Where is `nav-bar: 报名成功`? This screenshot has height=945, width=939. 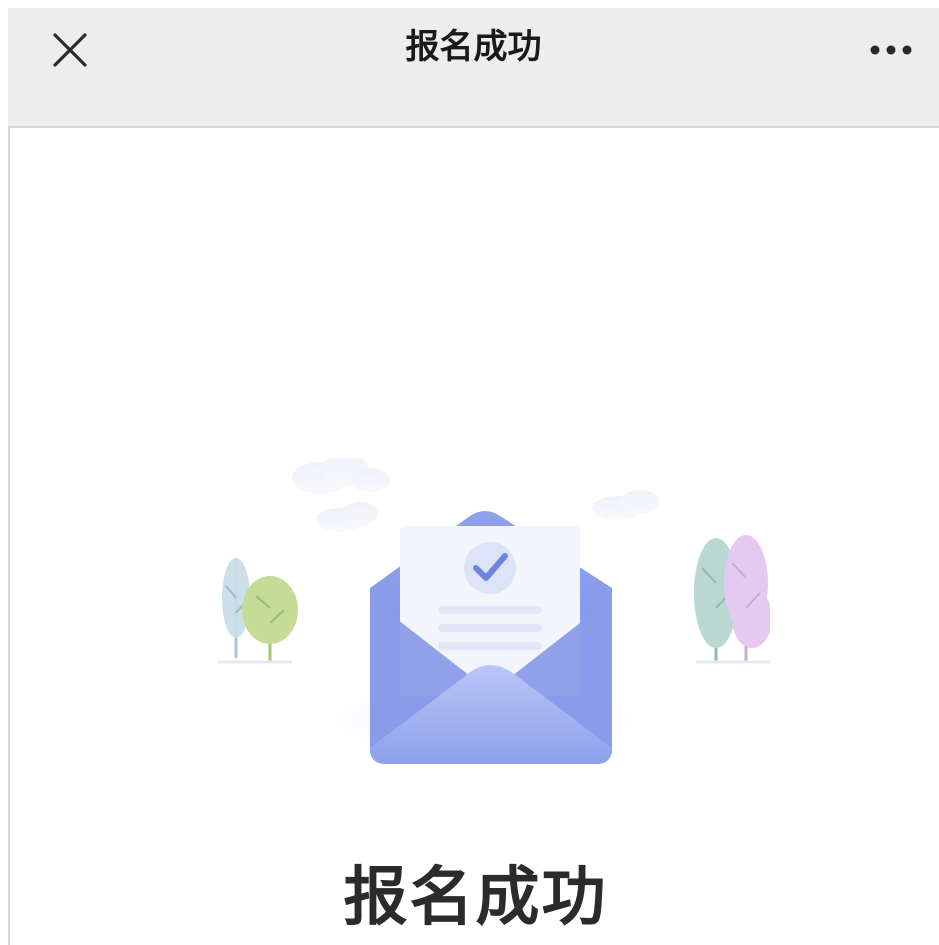 nav-bar: 报名成功 is located at coordinates (473, 68).